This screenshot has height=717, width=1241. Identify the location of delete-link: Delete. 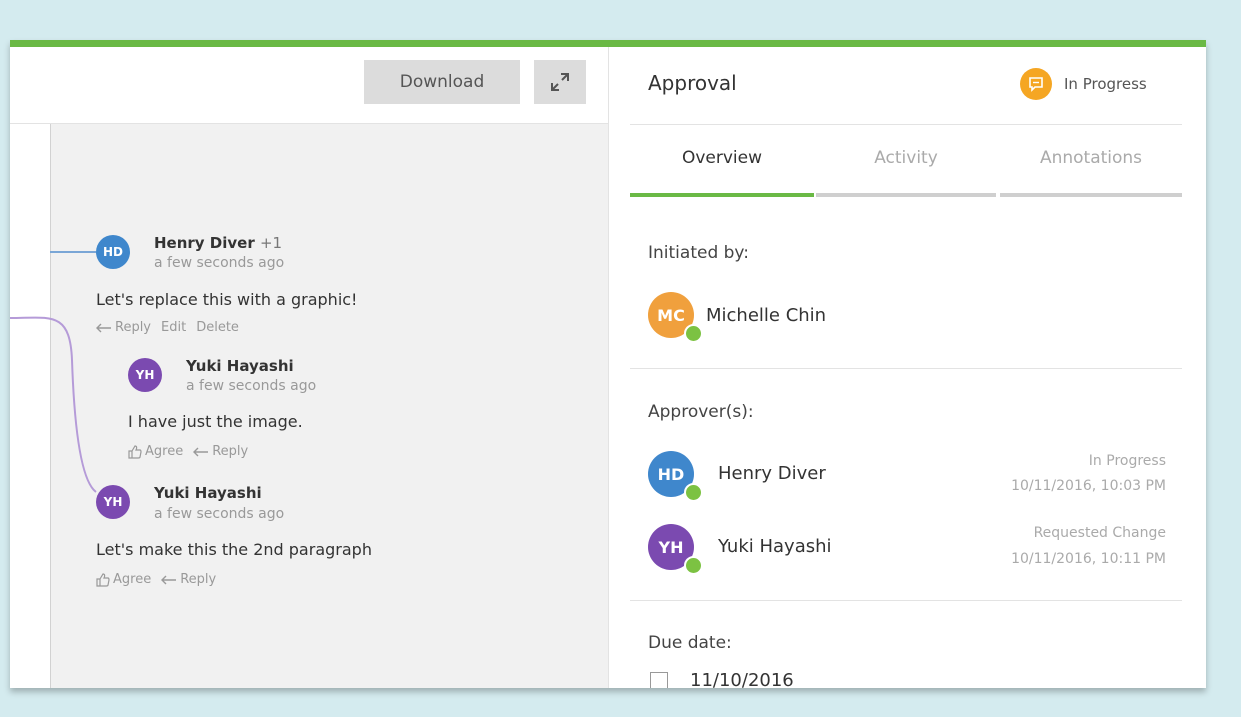
(217, 327).